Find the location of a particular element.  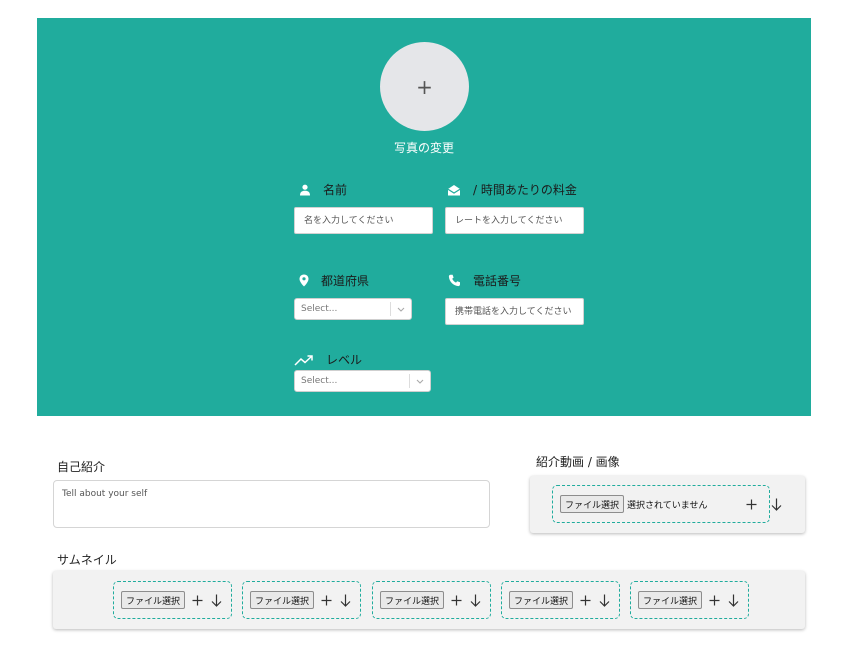

prefecture-label: 都道府県 is located at coordinates (334, 280).